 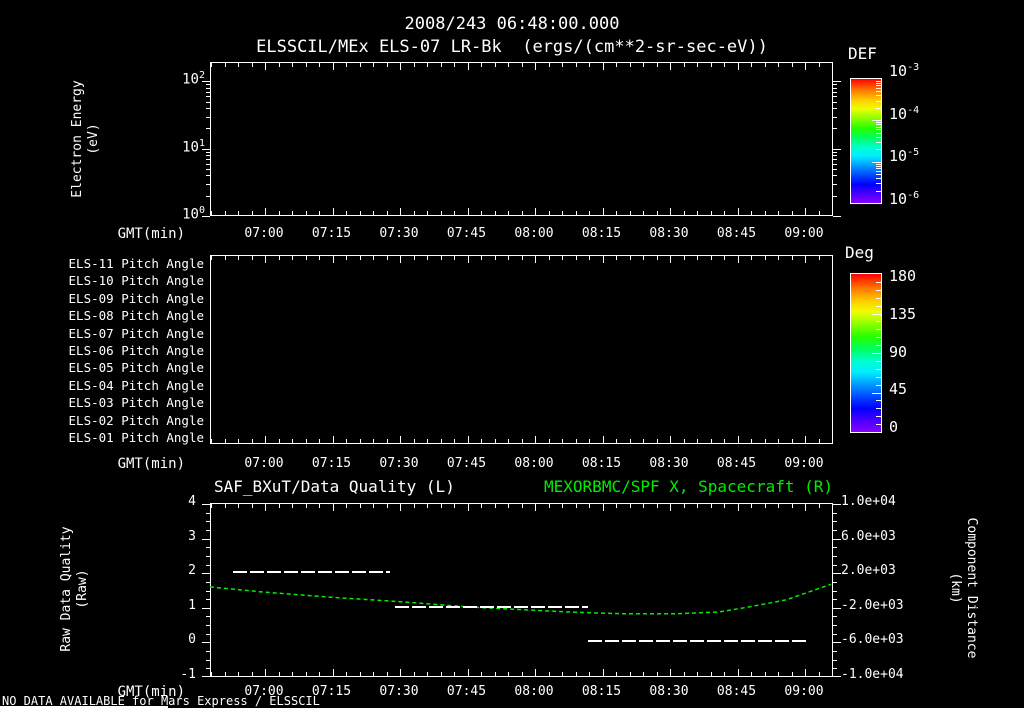 What do you see at coordinates (201, 76) in the screenshot?
I see `exponent: 2` at bounding box center [201, 76].